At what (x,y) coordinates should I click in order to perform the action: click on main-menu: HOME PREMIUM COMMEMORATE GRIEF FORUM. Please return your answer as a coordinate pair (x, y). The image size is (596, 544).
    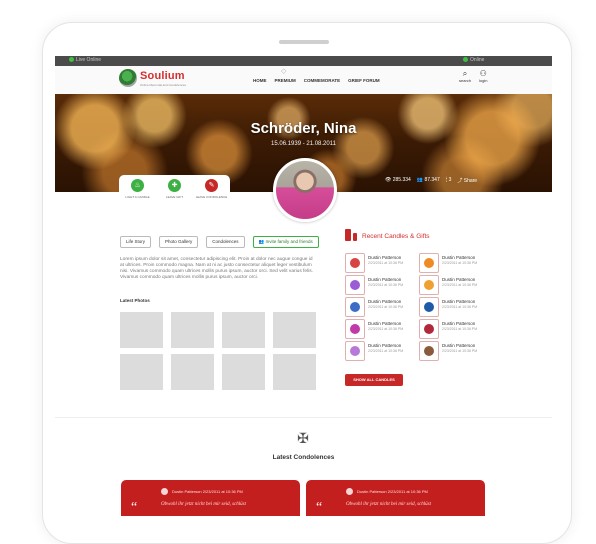
    Looking at the image, I should click on (316, 80).